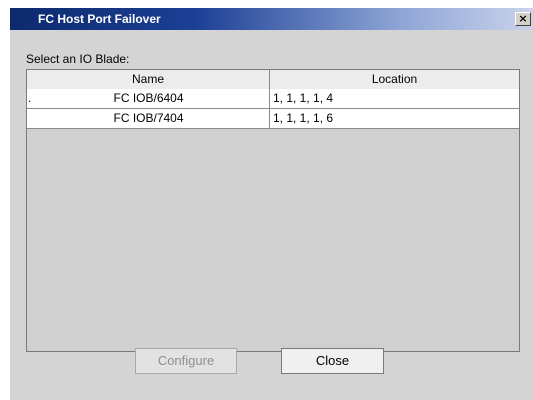  Describe the element at coordinates (303, 118) in the screenshot. I see `location-cell: 1, 1, 1, 1, 6` at that location.